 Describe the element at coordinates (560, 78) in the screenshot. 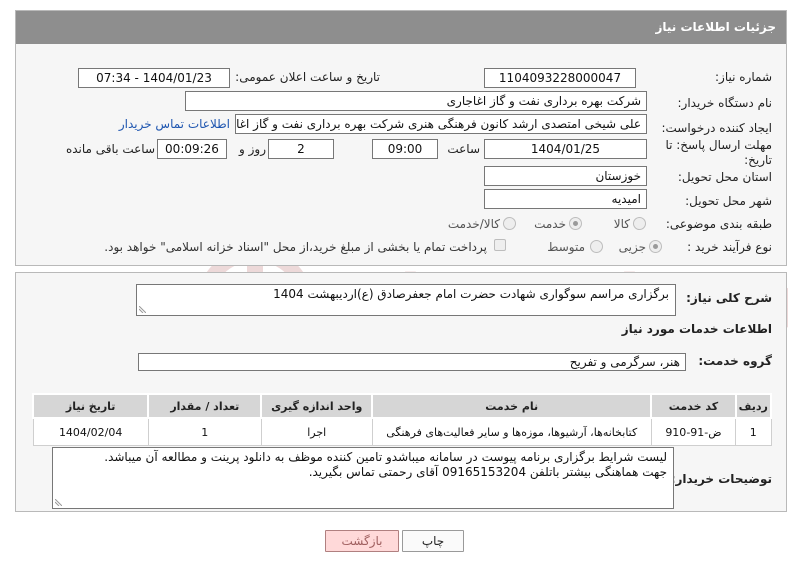

I see `need-number-field: 1104093228000047` at that location.